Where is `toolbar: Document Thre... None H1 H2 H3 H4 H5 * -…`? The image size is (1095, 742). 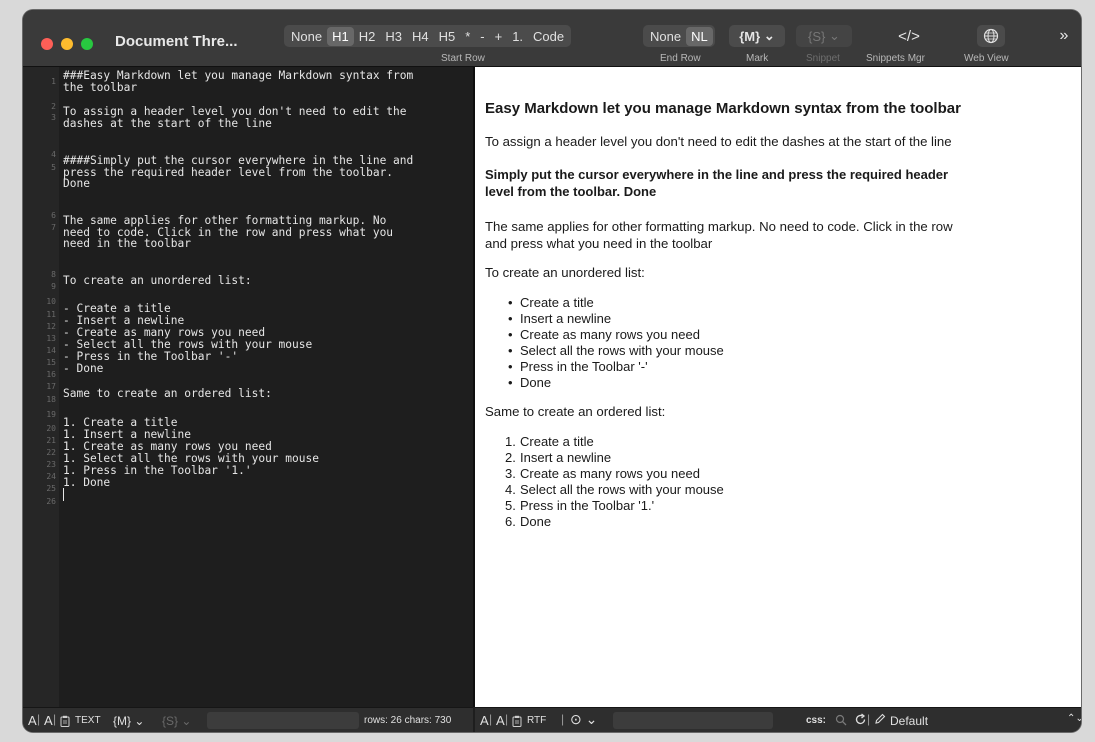 toolbar: Document Thre... None H1 H2 H3 H4 H5 * -… is located at coordinates (552, 38).